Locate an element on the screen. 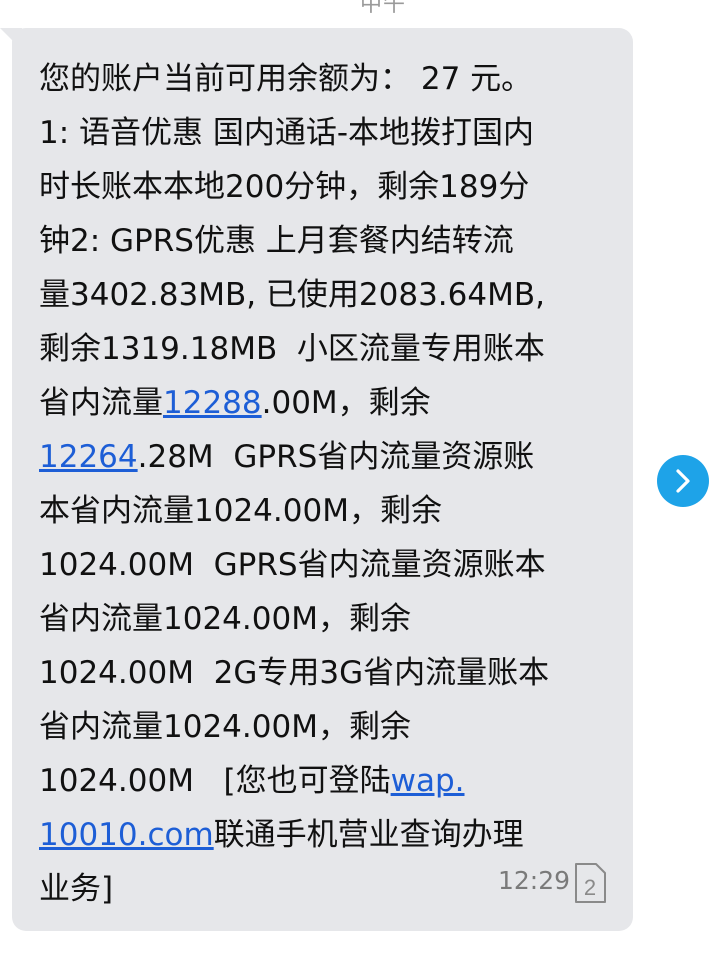 The height and width of the screenshot is (960, 713). message-line: 本省内流量1024.00M，剩余 is located at coordinates (329, 511).